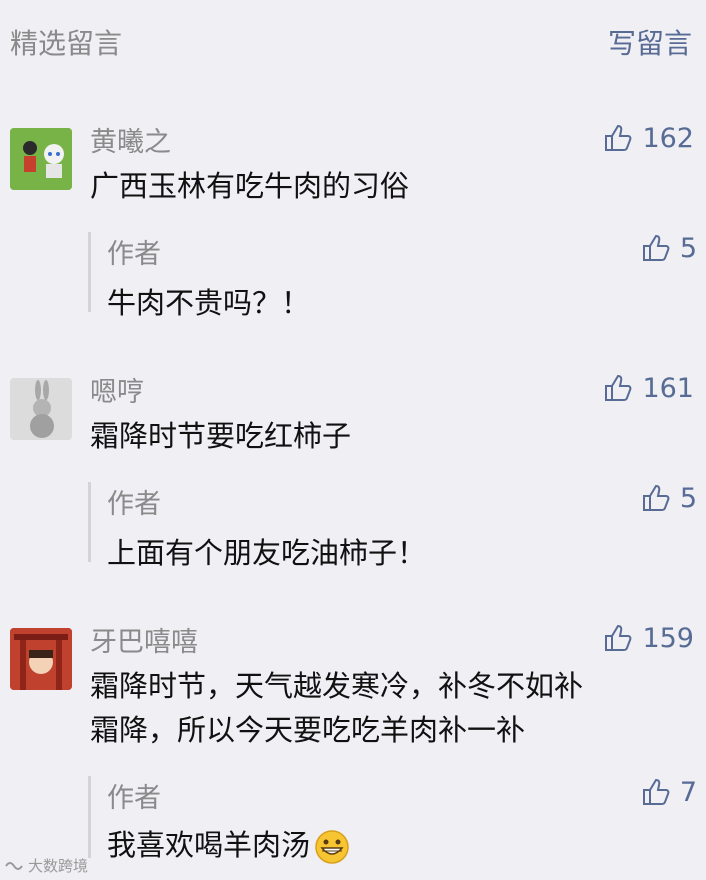 The width and height of the screenshot is (706, 880). I want to click on like-button: 162, so click(648, 138).